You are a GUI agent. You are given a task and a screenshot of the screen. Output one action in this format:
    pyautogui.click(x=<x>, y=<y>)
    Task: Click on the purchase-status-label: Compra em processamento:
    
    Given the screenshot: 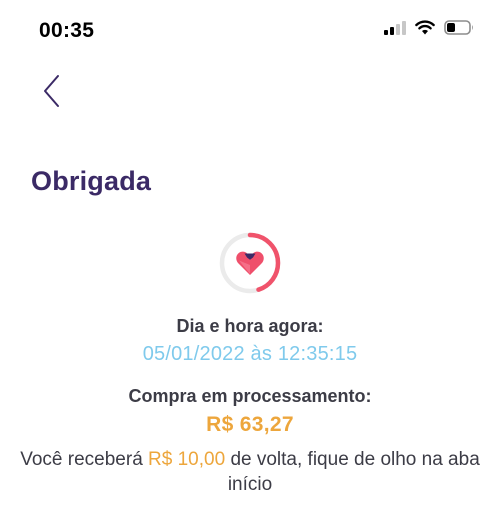 What is the action you would take?
    pyautogui.click(x=250, y=396)
    